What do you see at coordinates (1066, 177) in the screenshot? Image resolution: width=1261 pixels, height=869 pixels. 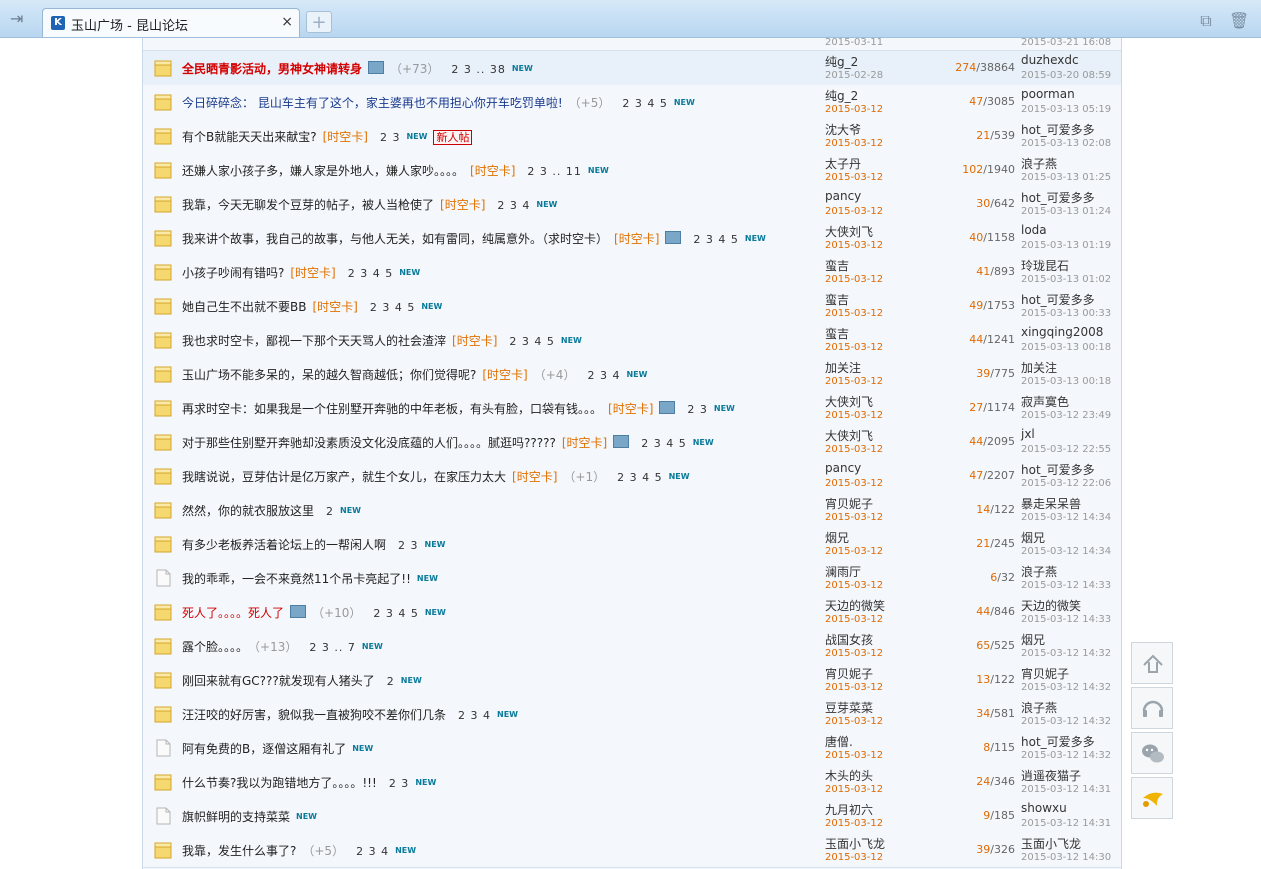 I see `last-post-date: 2015-03-13 01:25` at bounding box center [1066, 177].